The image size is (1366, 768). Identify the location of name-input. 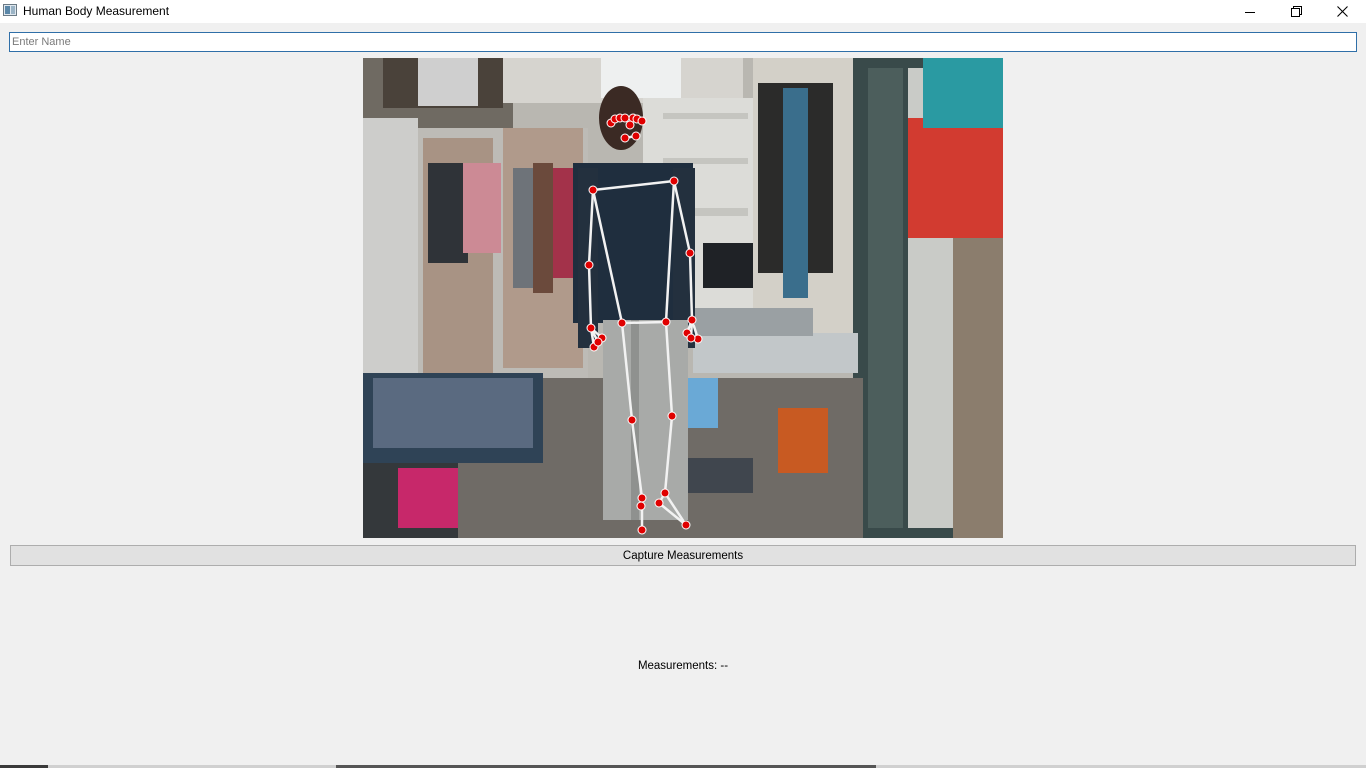
(683, 42).